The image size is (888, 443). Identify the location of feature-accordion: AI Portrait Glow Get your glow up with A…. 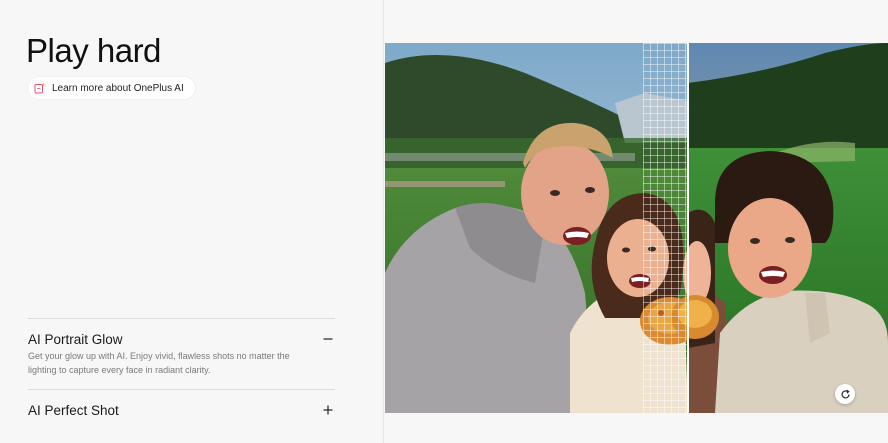
(181, 374).